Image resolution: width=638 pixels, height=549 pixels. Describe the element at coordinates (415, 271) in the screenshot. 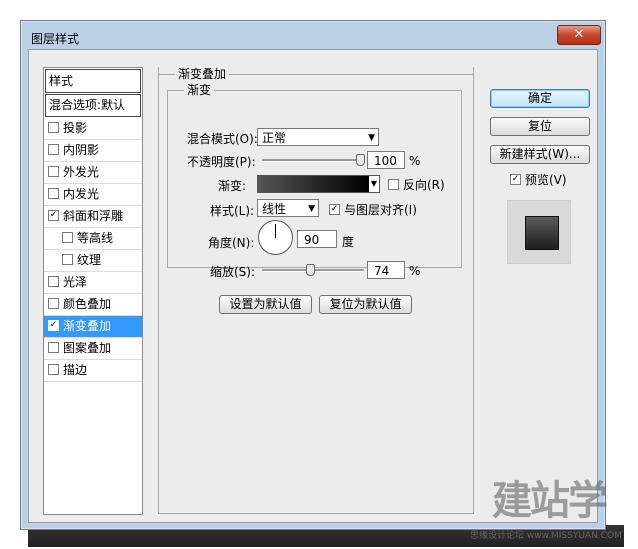

I see `scale-unit: %` at that location.